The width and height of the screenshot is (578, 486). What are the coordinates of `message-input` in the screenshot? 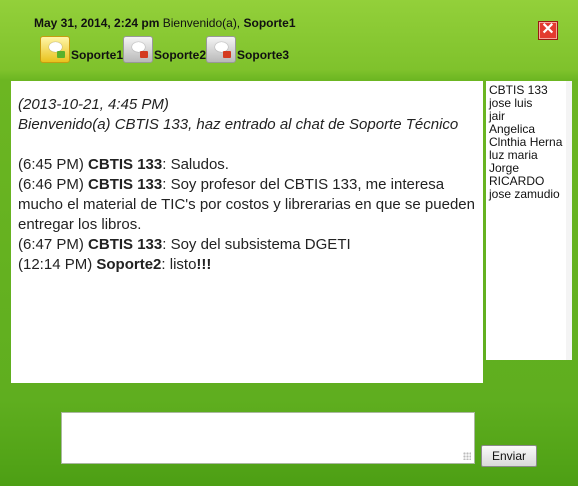 It's located at (268, 438).